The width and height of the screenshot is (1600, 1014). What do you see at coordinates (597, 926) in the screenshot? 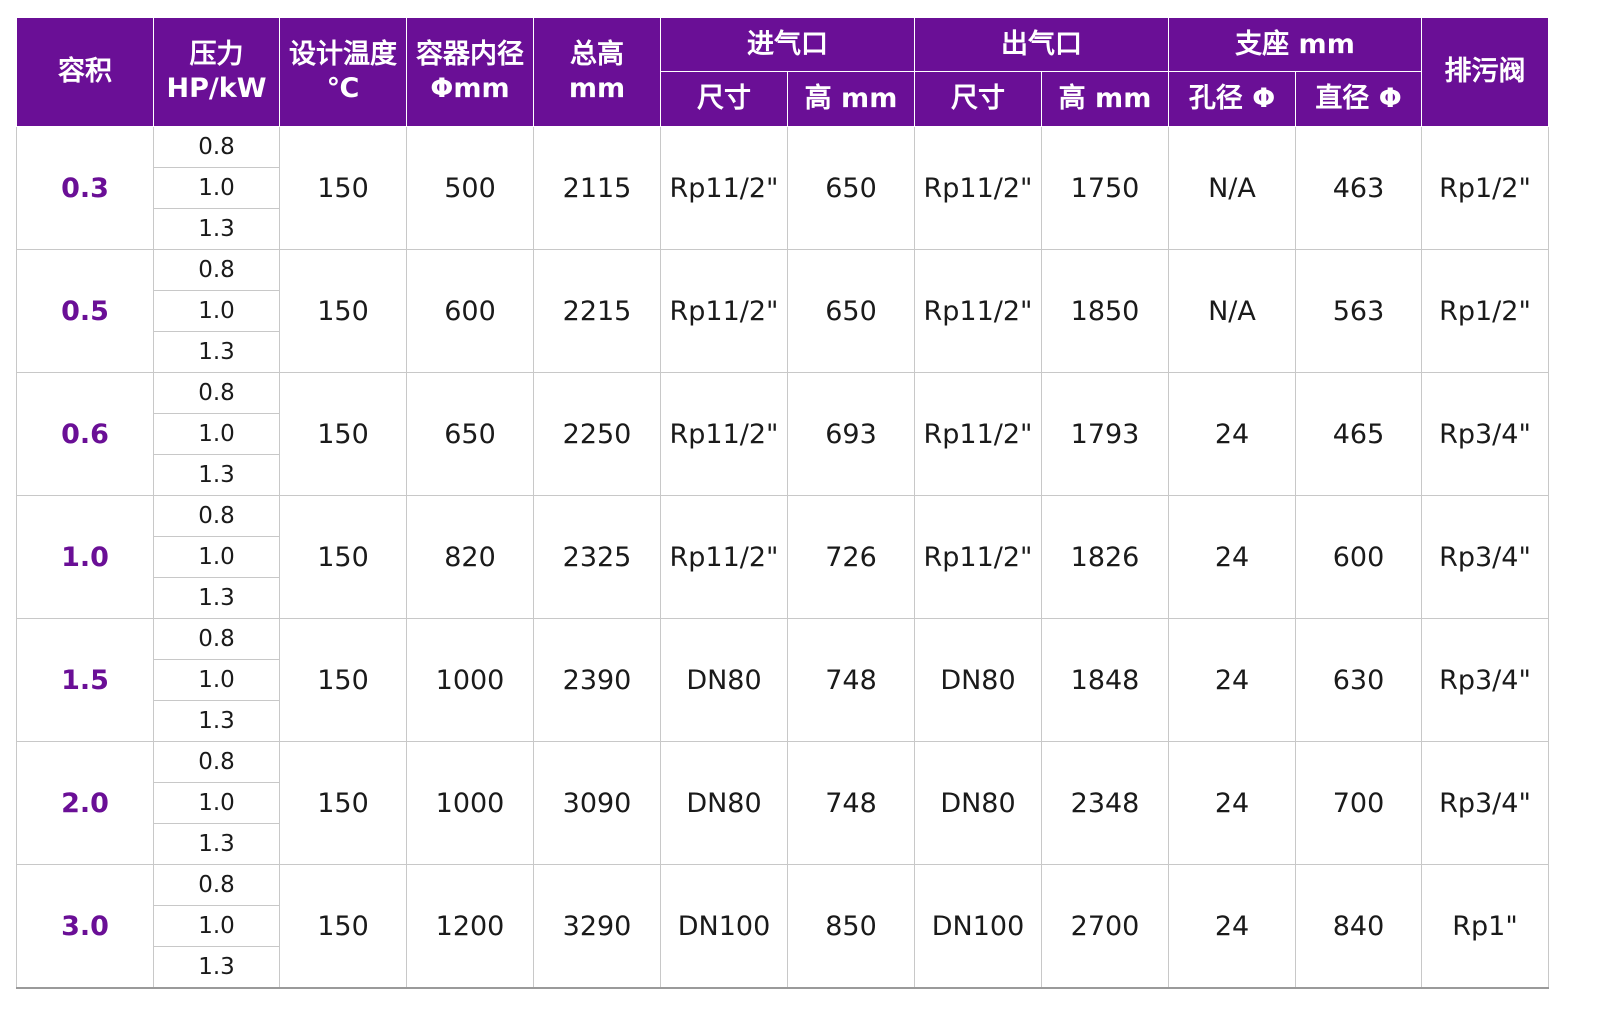
I see `total-height-cell: 3290` at bounding box center [597, 926].